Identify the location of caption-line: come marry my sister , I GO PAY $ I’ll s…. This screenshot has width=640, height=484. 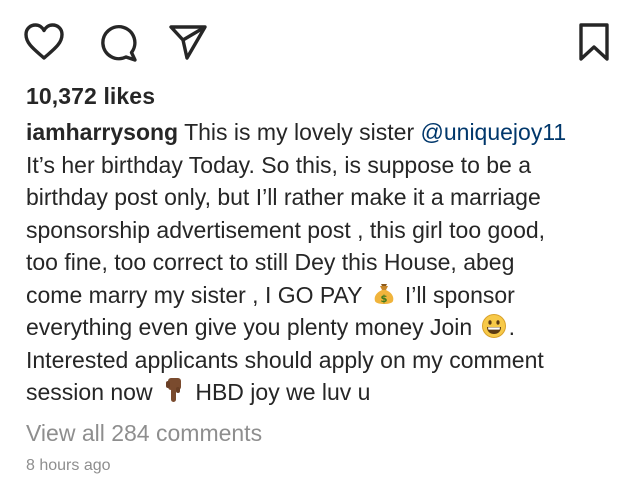
(326, 295).